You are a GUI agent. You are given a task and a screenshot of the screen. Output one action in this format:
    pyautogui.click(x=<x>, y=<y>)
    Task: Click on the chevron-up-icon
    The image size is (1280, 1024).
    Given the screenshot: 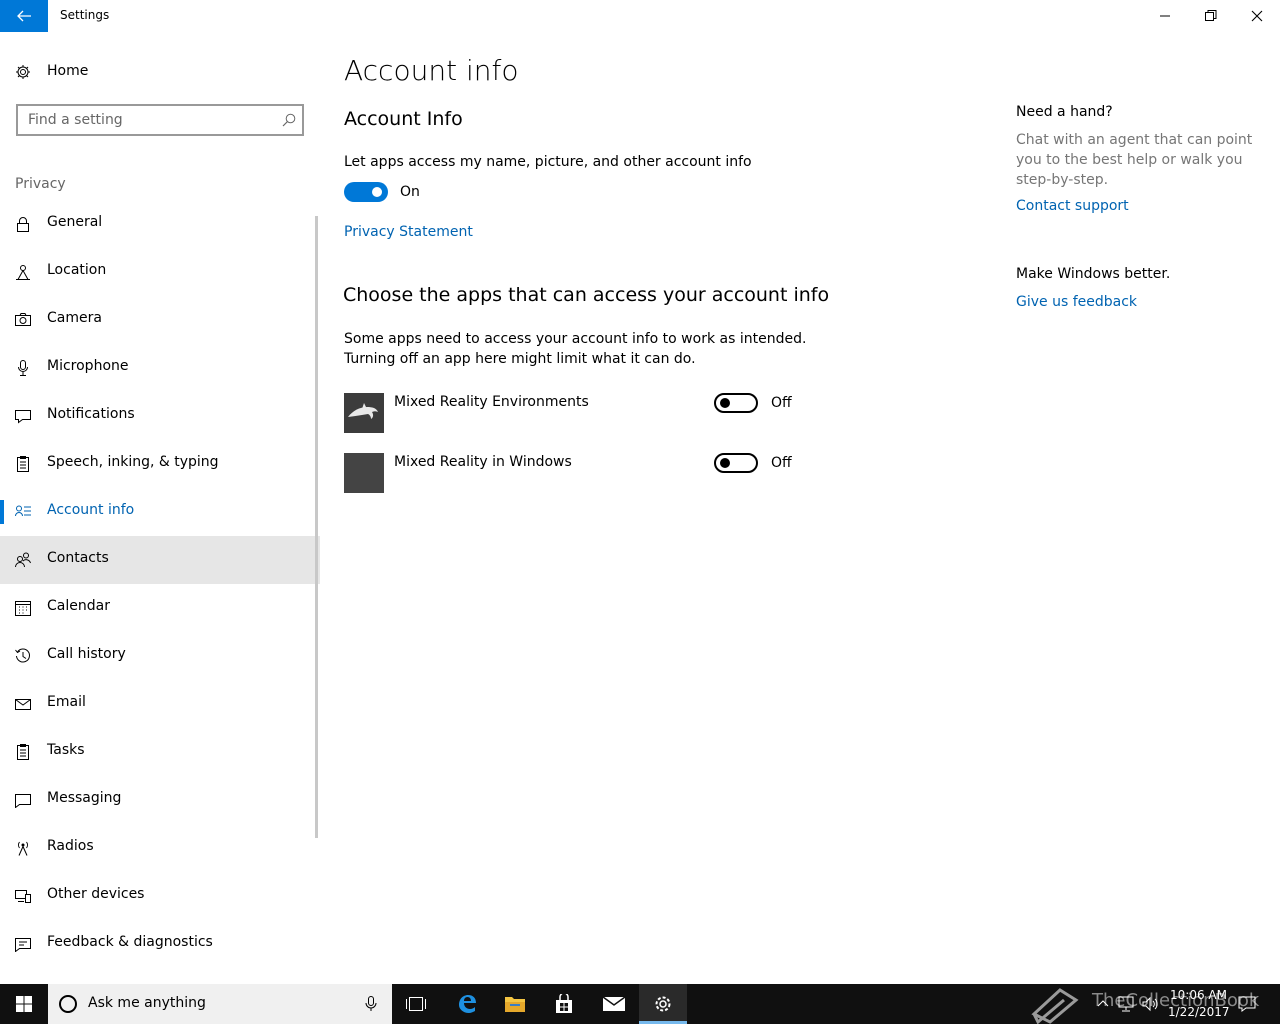 What is the action you would take?
    pyautogui.click(x=1103, y=1003)
    